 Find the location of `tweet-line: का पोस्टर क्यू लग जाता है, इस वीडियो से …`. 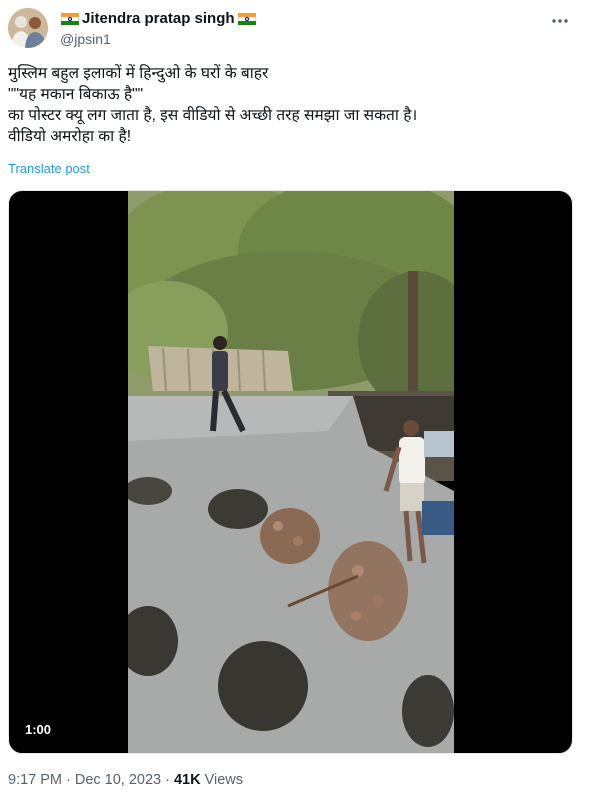

tweet-line: का पोस्टर क्यू लग जाता है, इस वीडियो से … is located at coordinates (213, 115).